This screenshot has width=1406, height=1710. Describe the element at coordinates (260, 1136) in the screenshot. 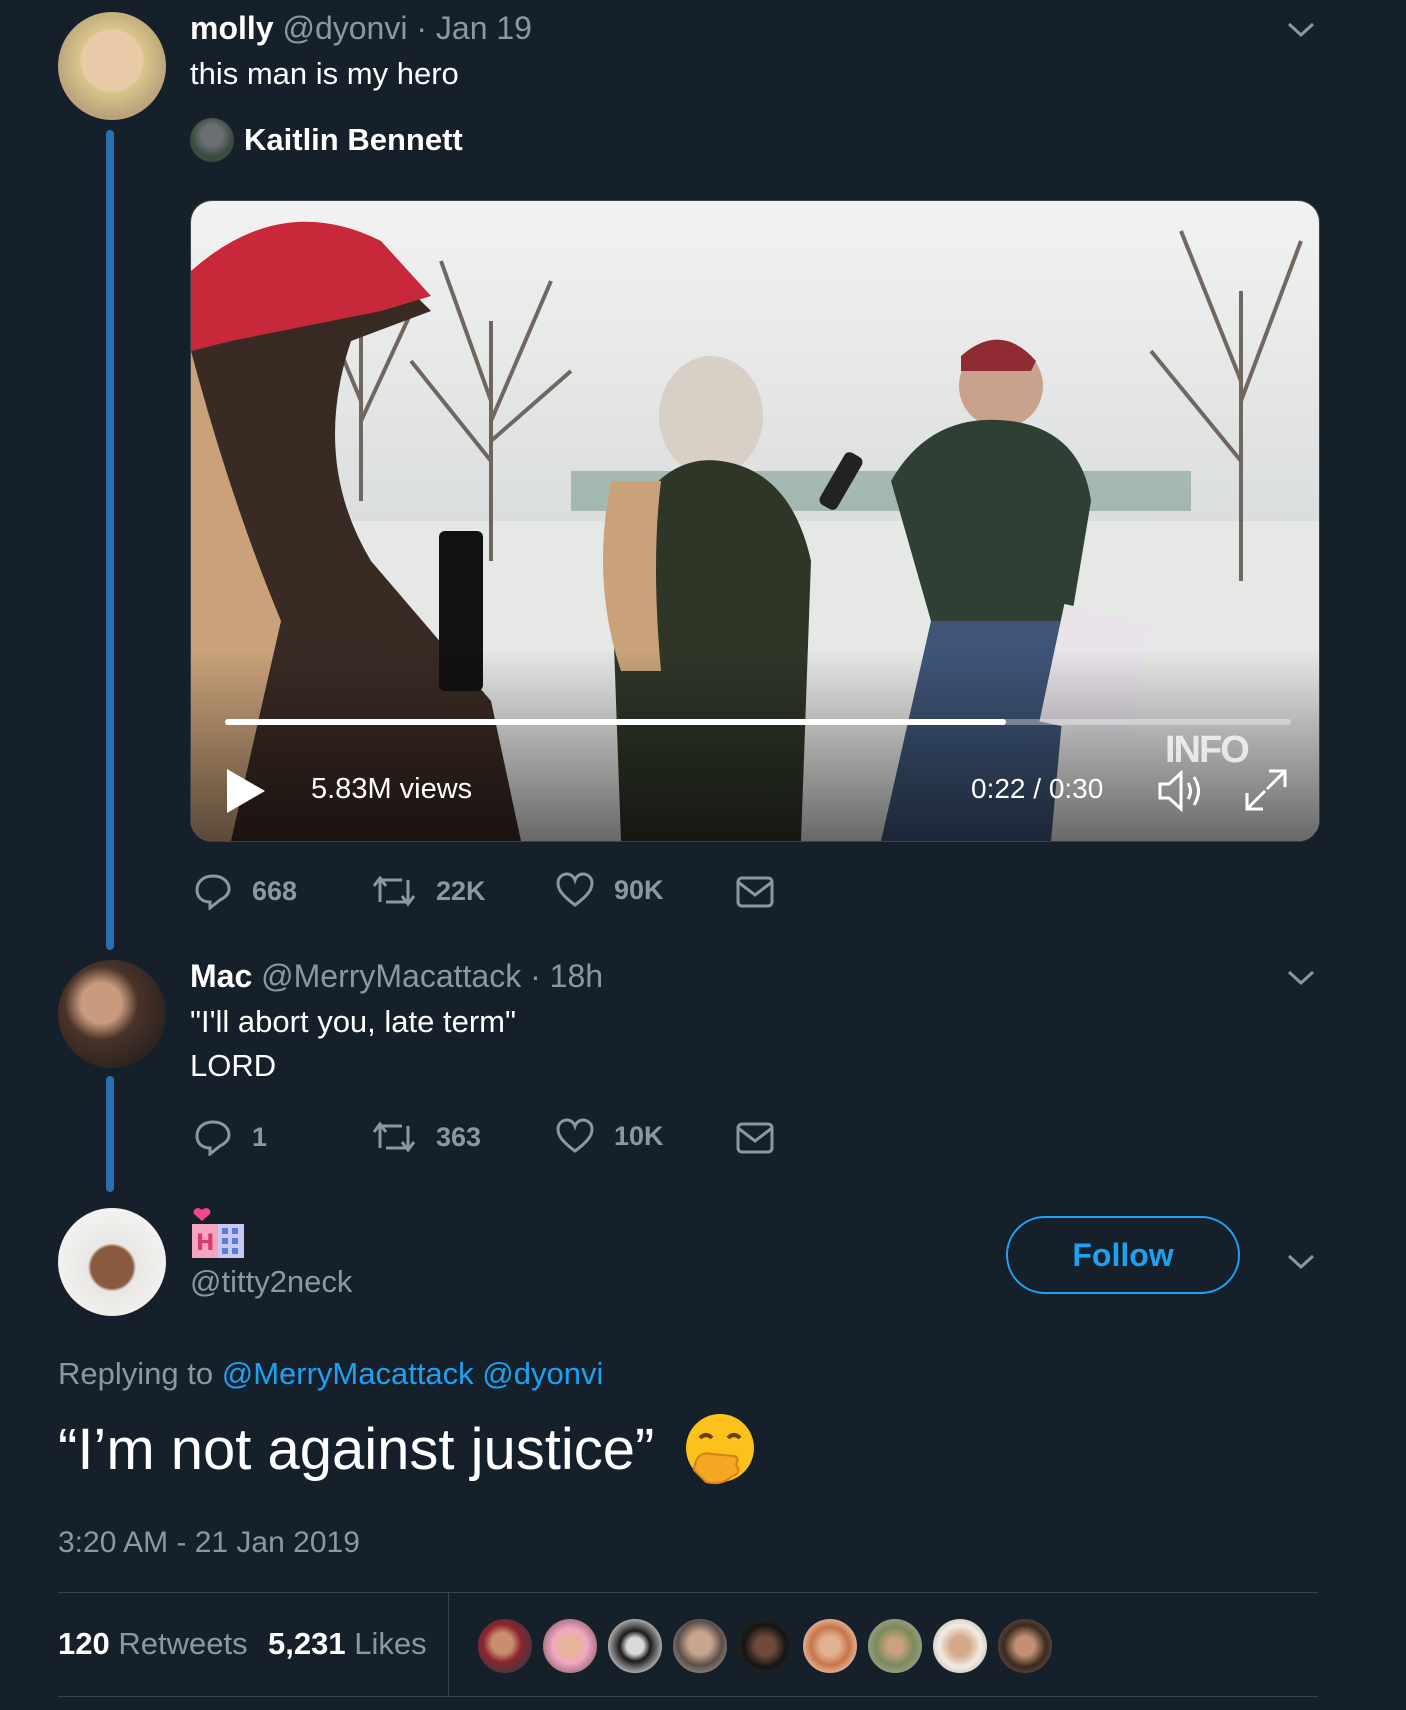

I see `reply-count: 1` at that location.